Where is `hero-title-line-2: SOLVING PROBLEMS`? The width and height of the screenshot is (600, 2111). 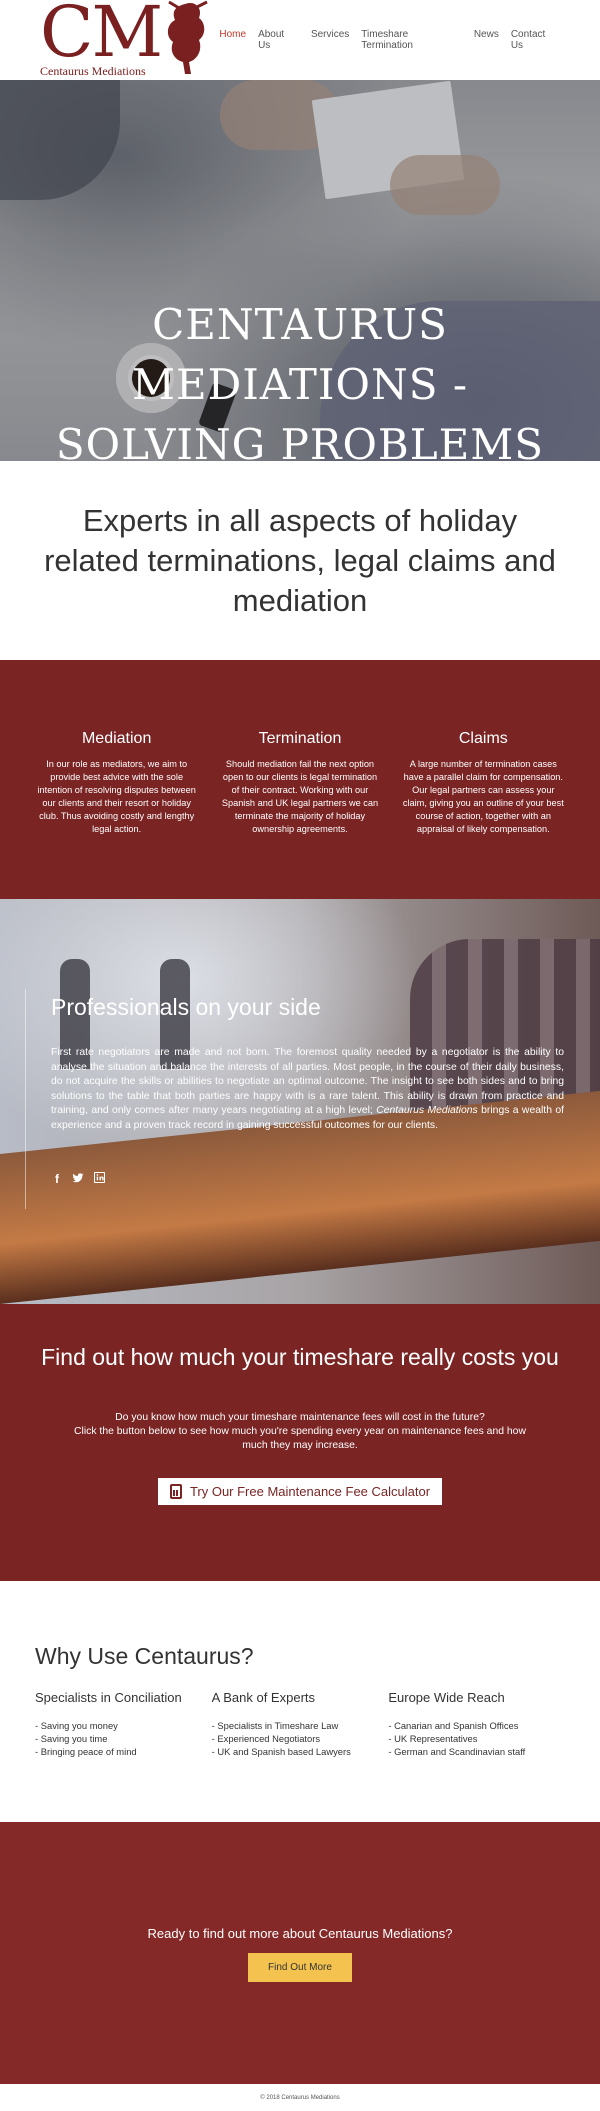 hero-title-line-2: SOLVING PROBLEMS is located at coordinates (300, 440).